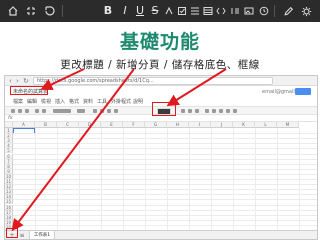 The image size is (320, 240). I want to click on menu-item: 外掛程式, so click(121, 102).